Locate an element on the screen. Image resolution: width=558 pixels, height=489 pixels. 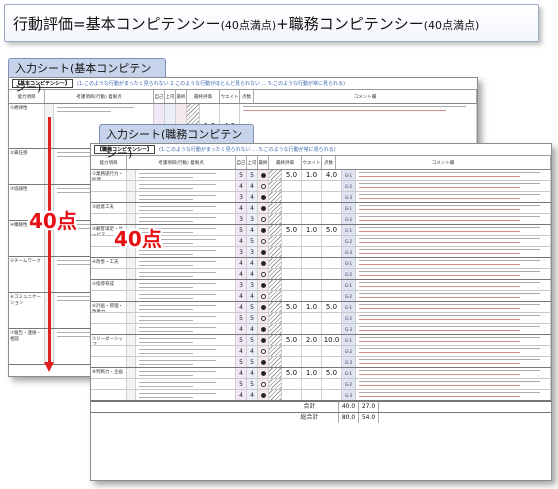
table-row: ②創意工夫 4 4 G-1 is located at coordinates (321, 208).